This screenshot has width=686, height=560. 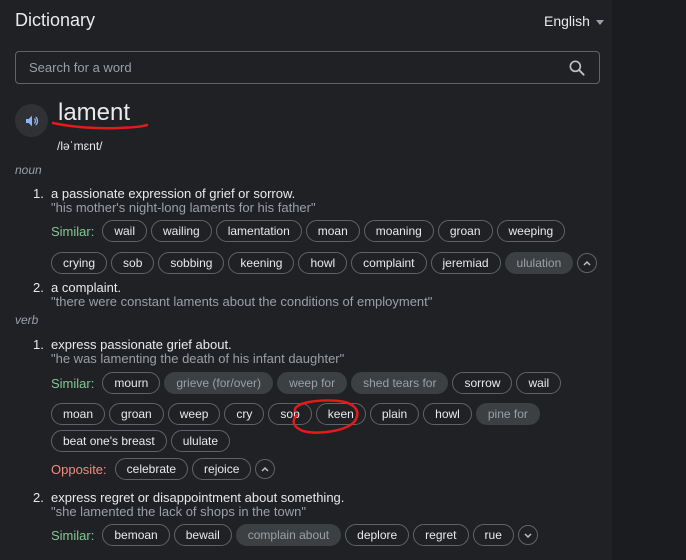 I want to click on search-box: Search for a word, so click(x=307, y=67).